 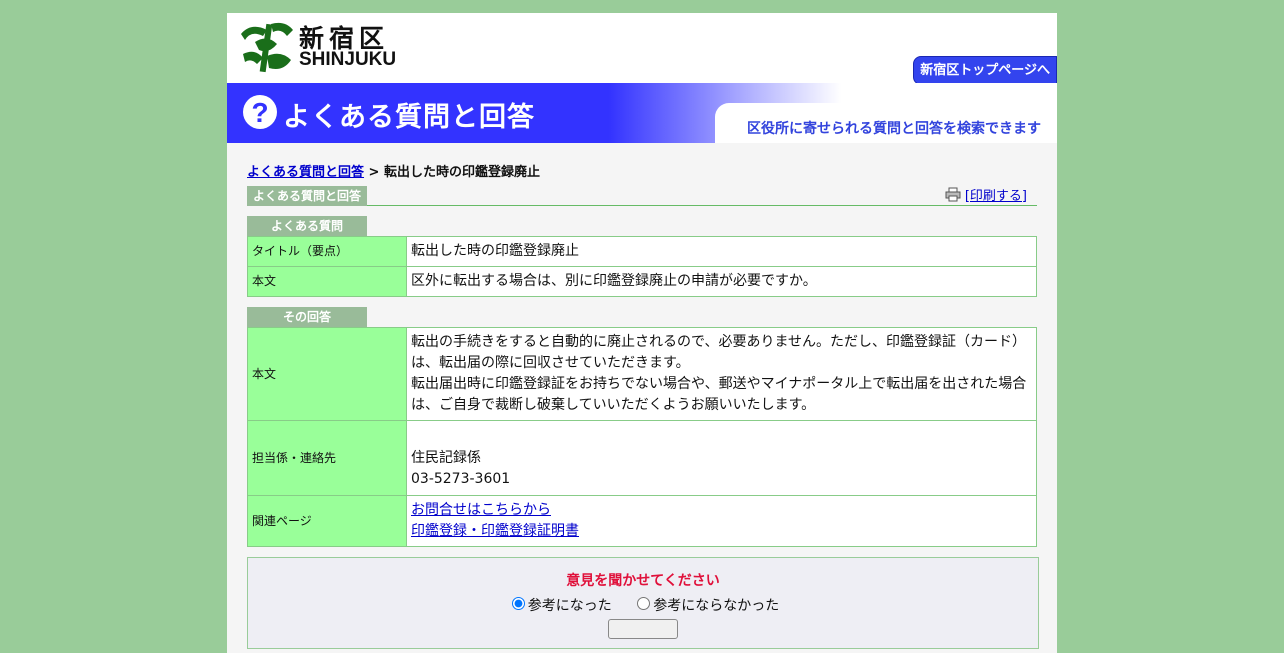 I want to click on contact-label: 担当係・連絡先, so click(x=327, y=458).